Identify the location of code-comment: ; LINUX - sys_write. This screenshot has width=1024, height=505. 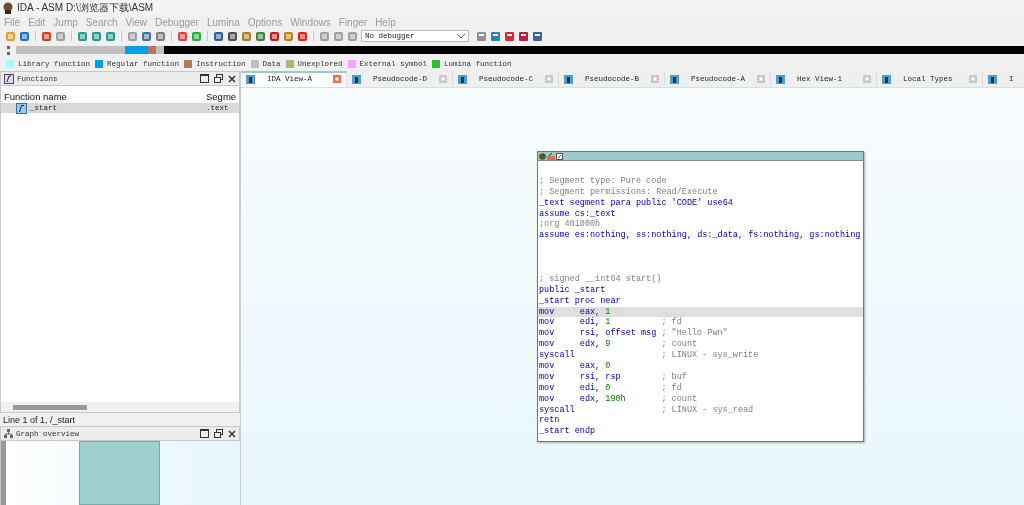
(710, 355).